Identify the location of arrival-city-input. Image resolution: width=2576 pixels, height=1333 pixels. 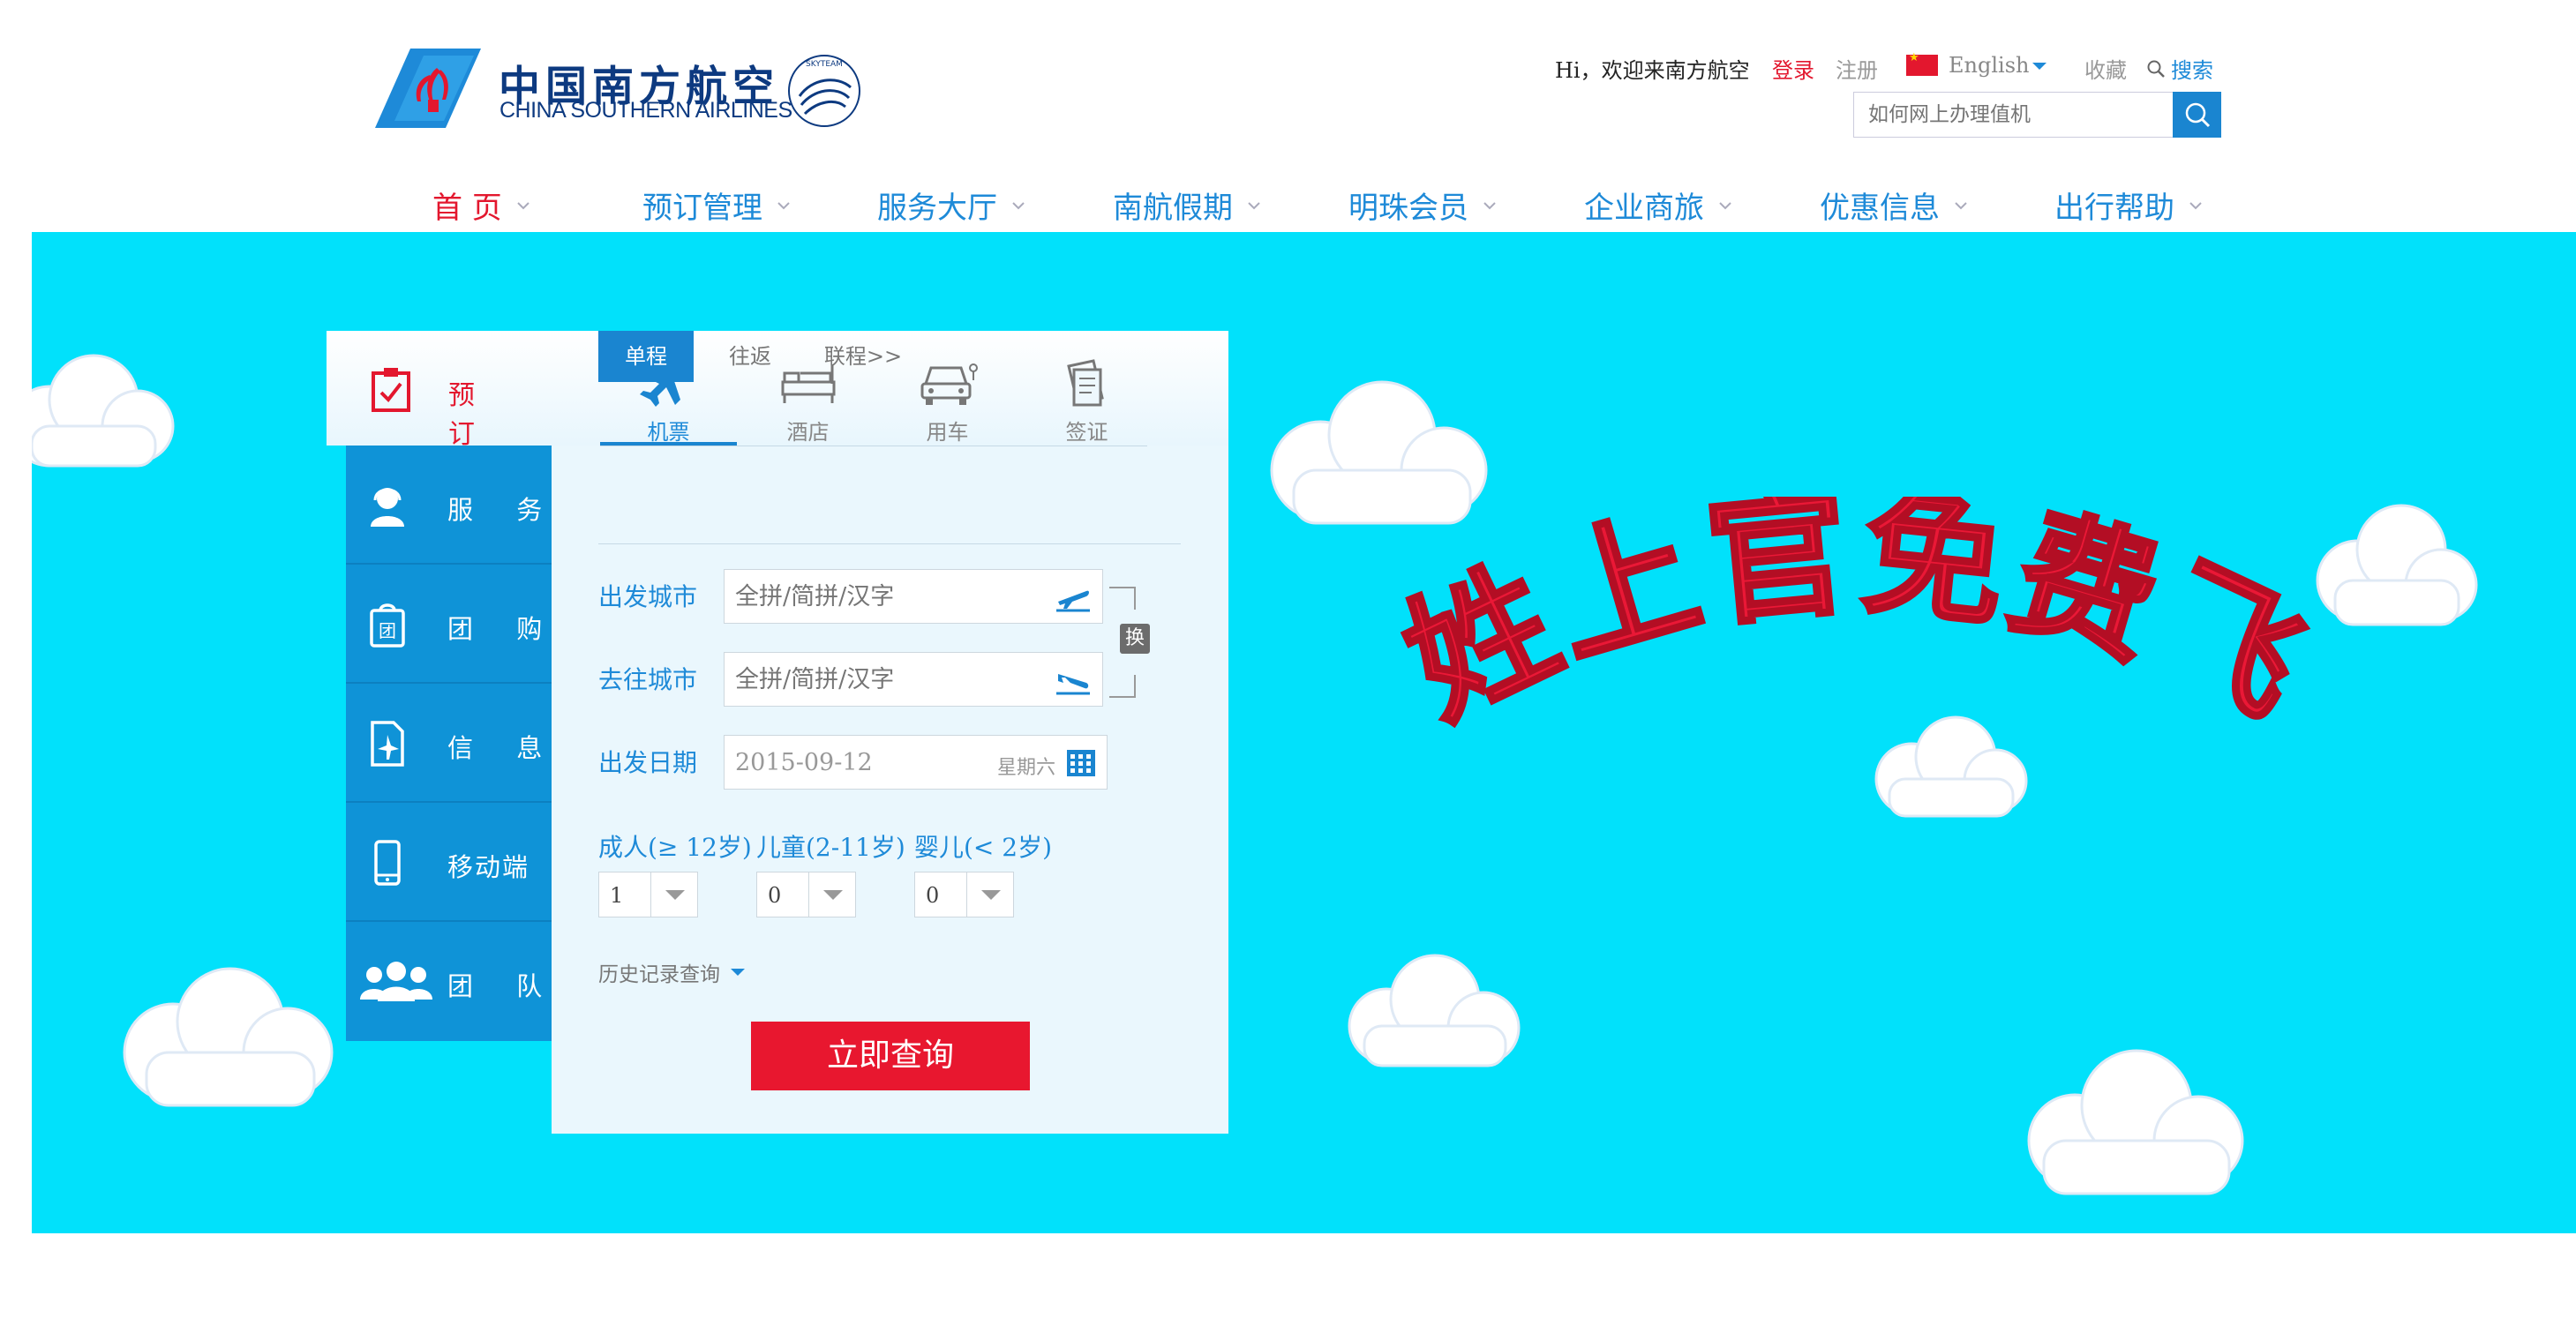
(913, 679).